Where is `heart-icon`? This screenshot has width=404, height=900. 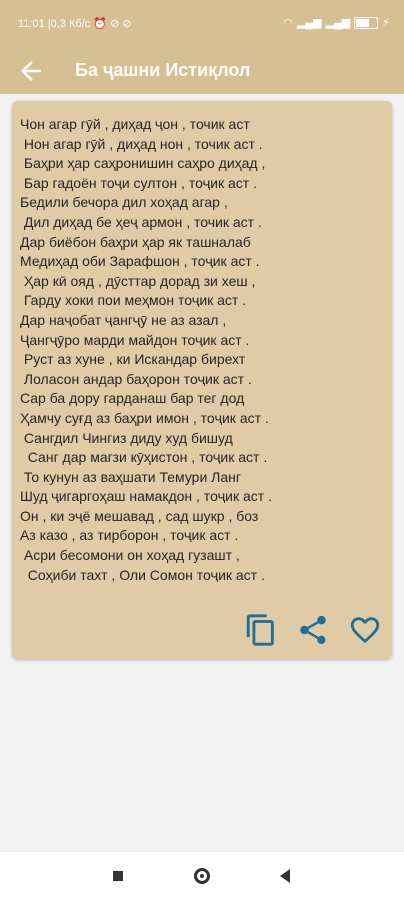
heart-icon is located at coordinates (365, 630).